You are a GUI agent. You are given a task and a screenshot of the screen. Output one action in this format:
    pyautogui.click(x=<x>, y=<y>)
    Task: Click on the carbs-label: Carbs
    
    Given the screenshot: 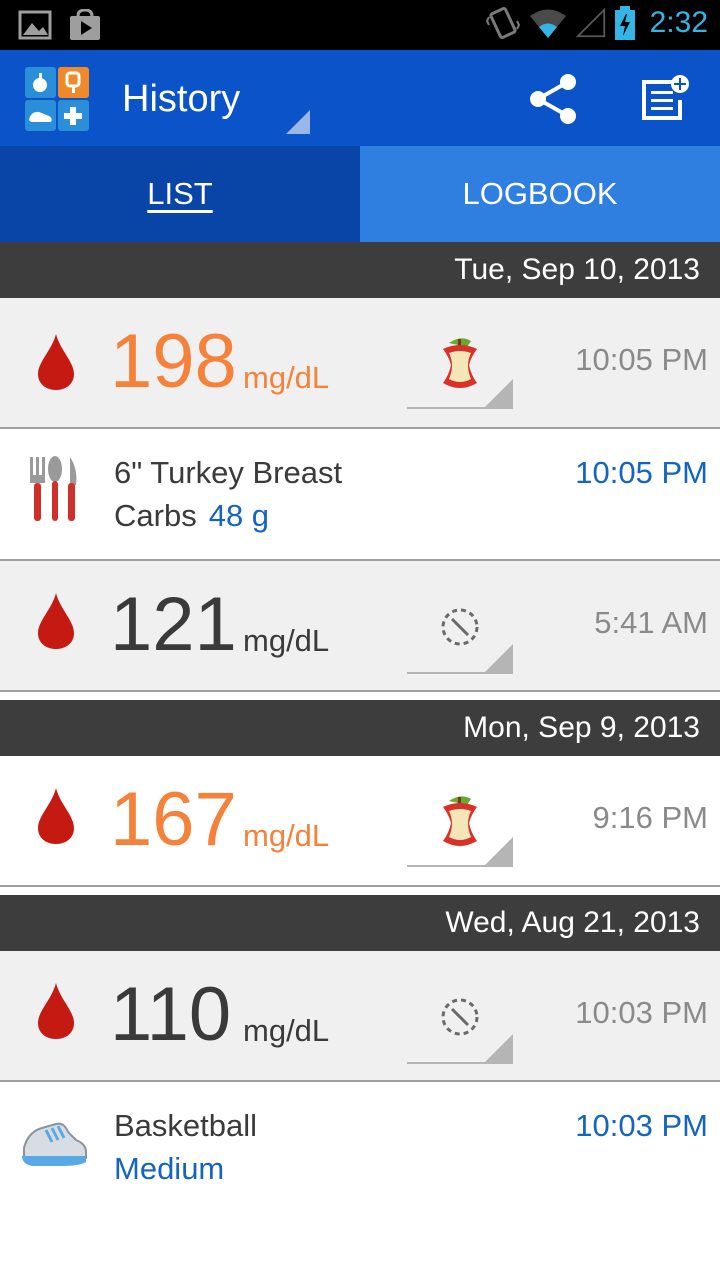 What is the action you would take?
    pyautogui.click(x=155, y=515)
    